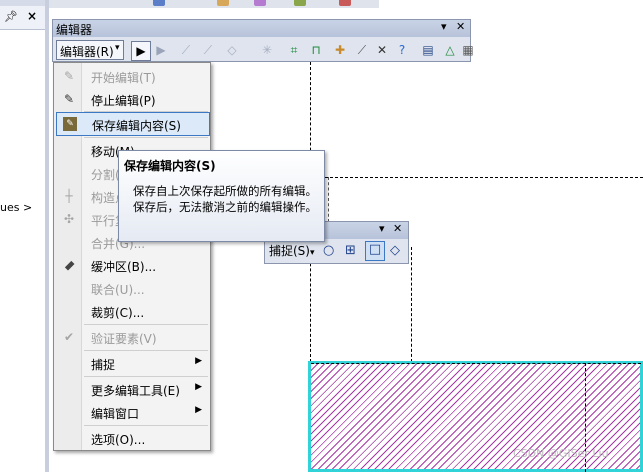 The height and width of the screenshot is (472, 643). I want to click on copy-parallel-icon: ✣, so click(69, 219).